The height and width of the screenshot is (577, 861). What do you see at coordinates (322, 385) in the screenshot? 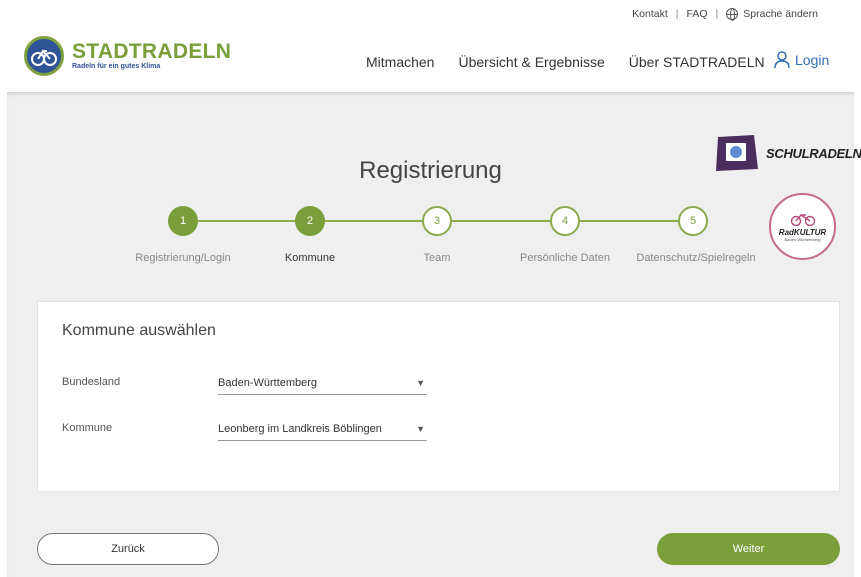
I see `bundesland-select: Baden-Württemberg ▼` at bounding box center [322, 385].